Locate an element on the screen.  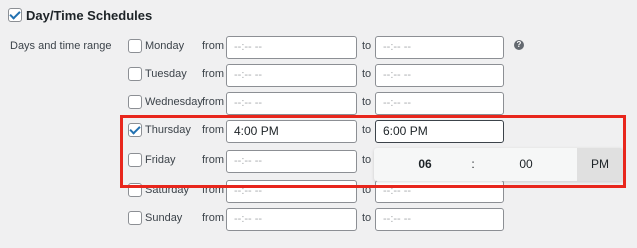
from-time-input-monday: --:-- -- is located at coordinates (291, 47).